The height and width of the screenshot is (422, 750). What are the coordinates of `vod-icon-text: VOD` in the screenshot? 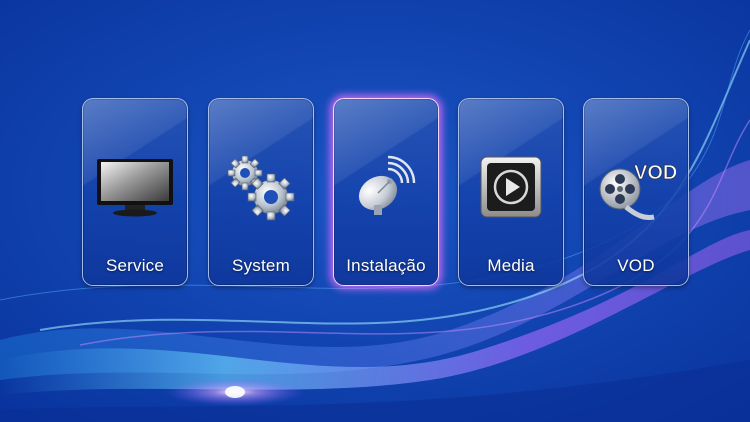 It's located at (655, 173).